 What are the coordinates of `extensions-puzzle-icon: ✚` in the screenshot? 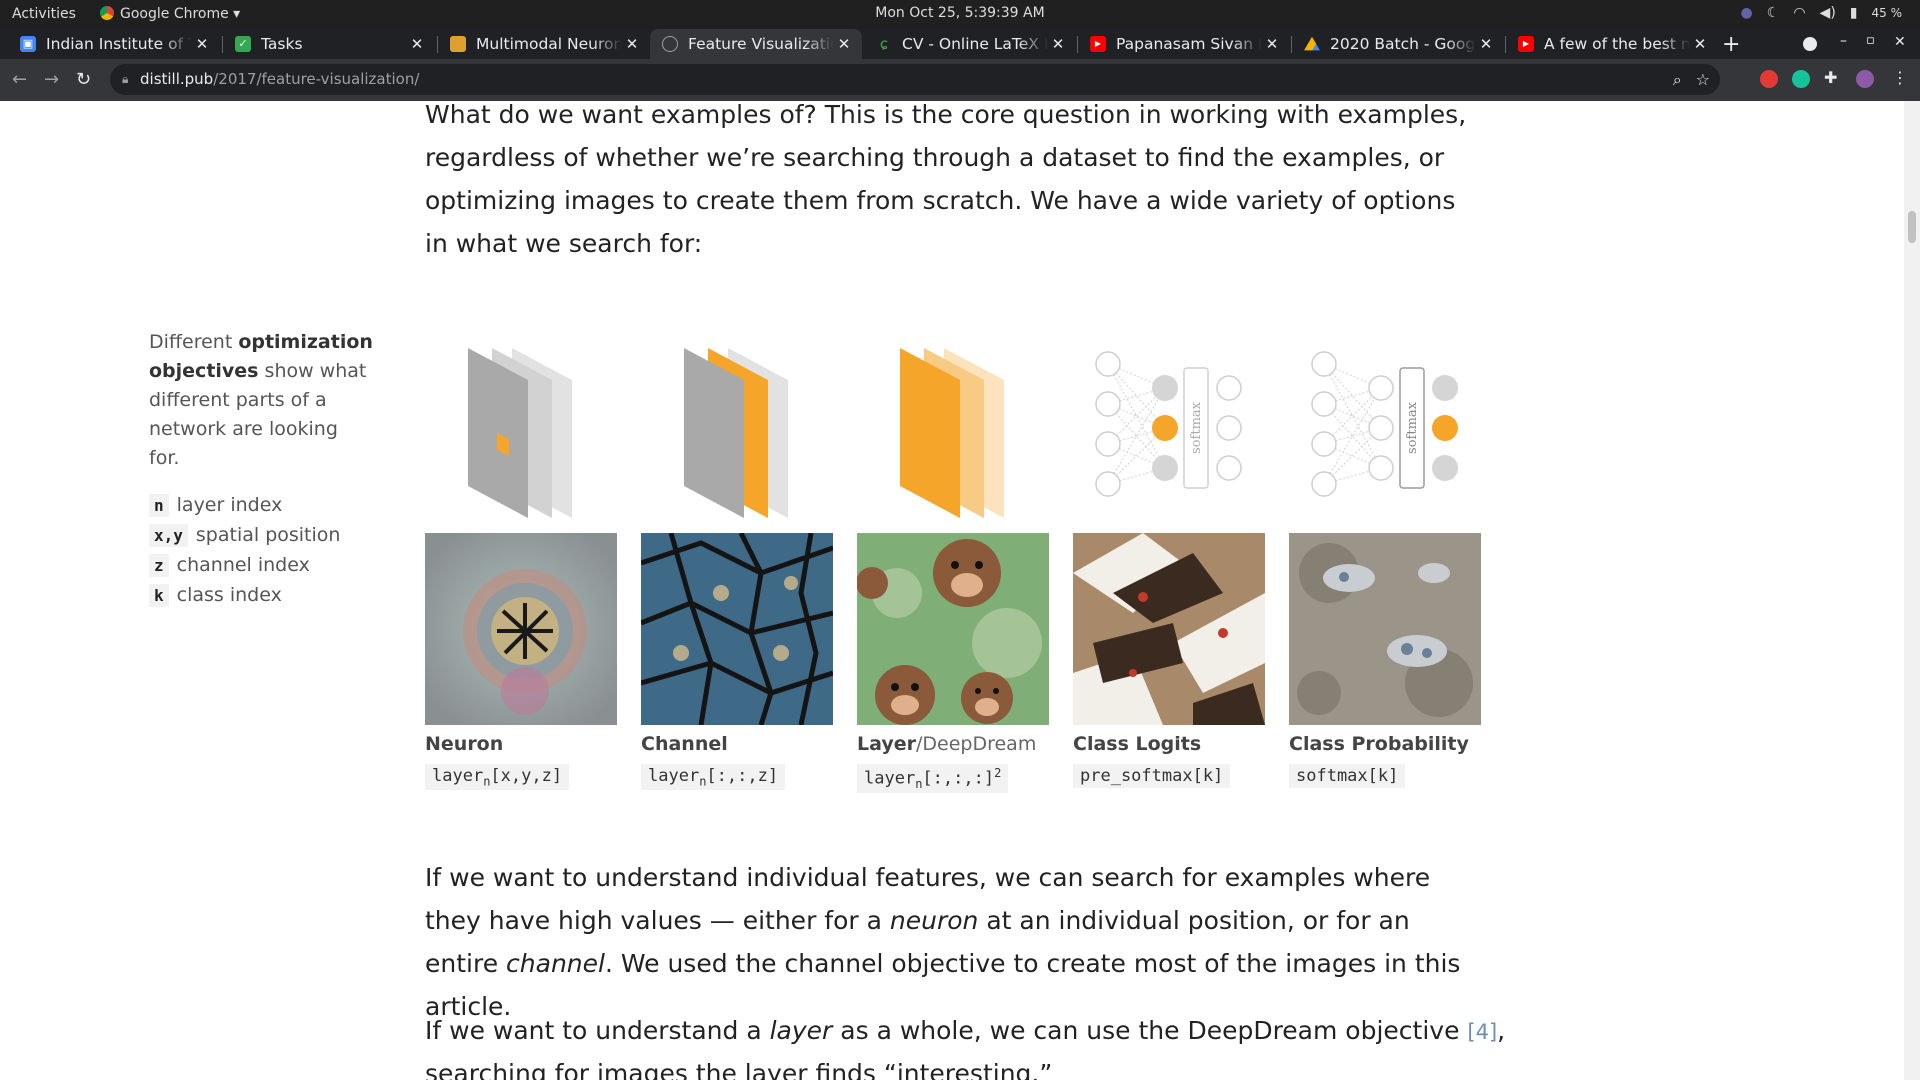 It's located at (1833, 77).